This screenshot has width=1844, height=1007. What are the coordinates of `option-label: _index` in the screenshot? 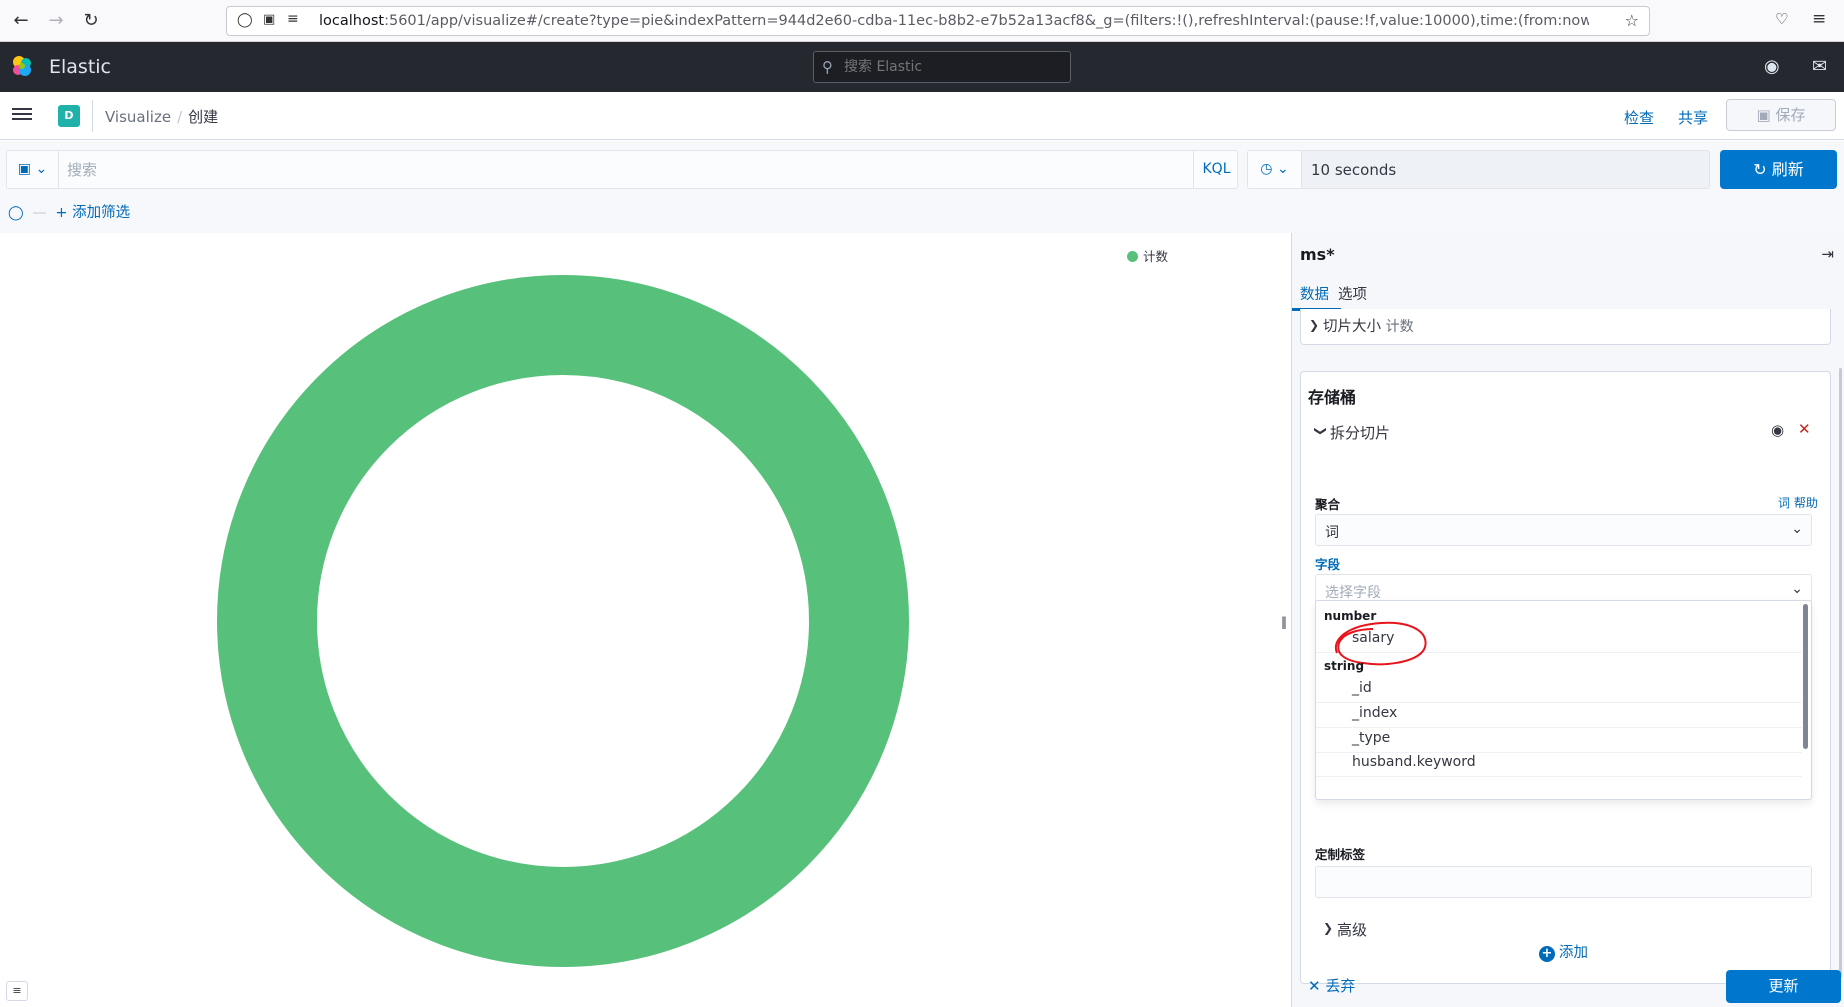 It's located at (1375, 713).